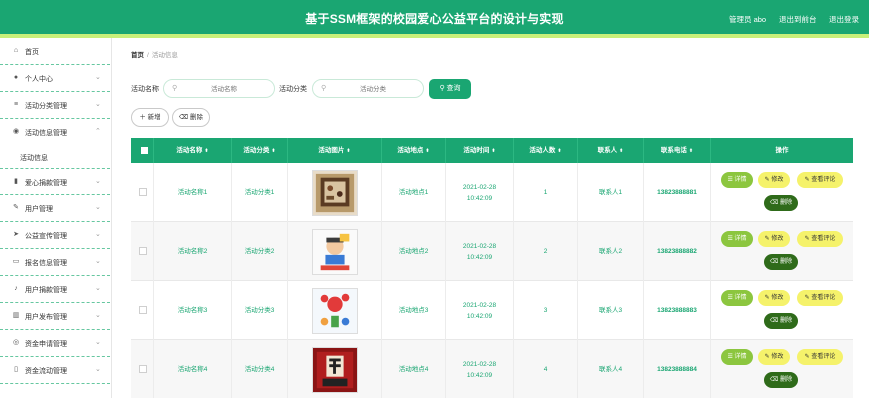 Image resolution: width=869 pixels, height=398 pixels. What do you see at coordinates (46, 371) in the screenshot?
I see `sidebar-item-label: 资金流动管理` at bounding box center [46, 371].